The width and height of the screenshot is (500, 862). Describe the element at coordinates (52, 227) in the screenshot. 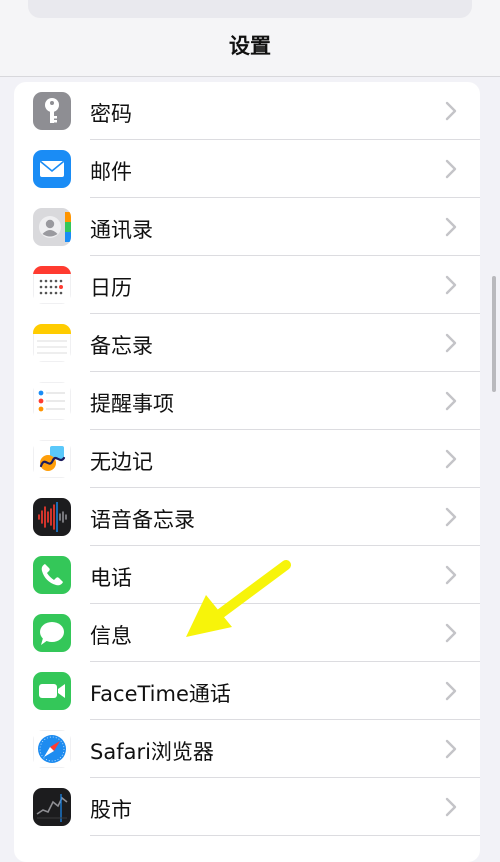

I see `contacts-icon` at that location.